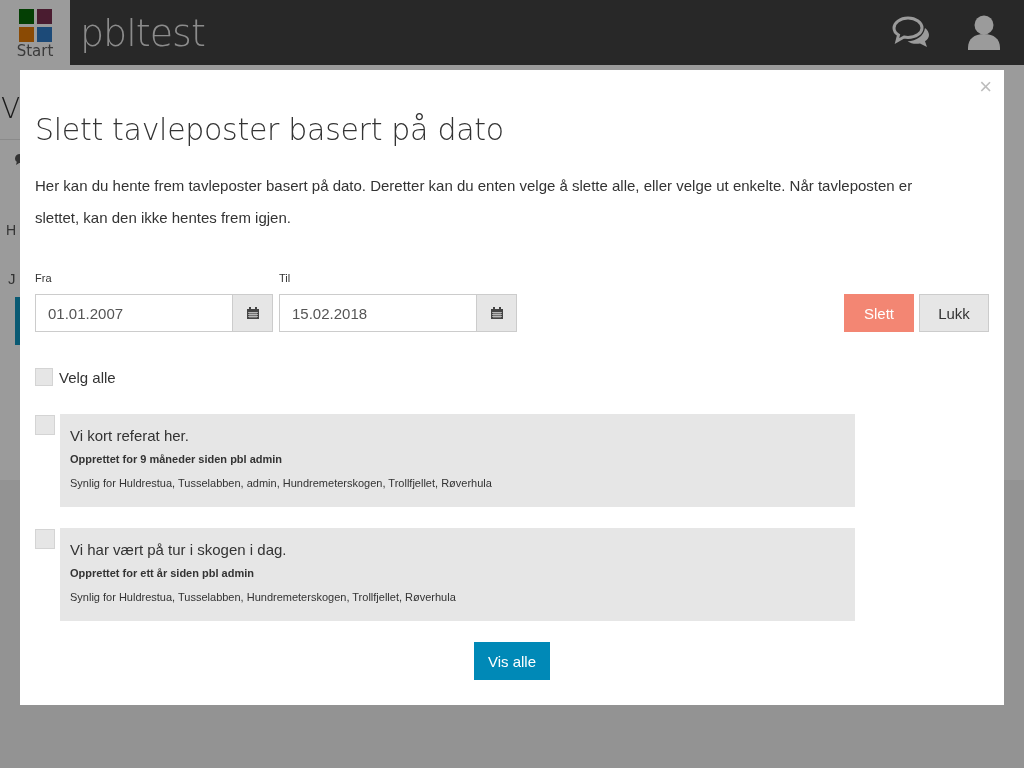 This screenshot has width=1024, height=768. What do you see at coordinates (87, 377) in the screenshot?
I see `select-all-label: Velg alle` at bounding box center [87, 377].